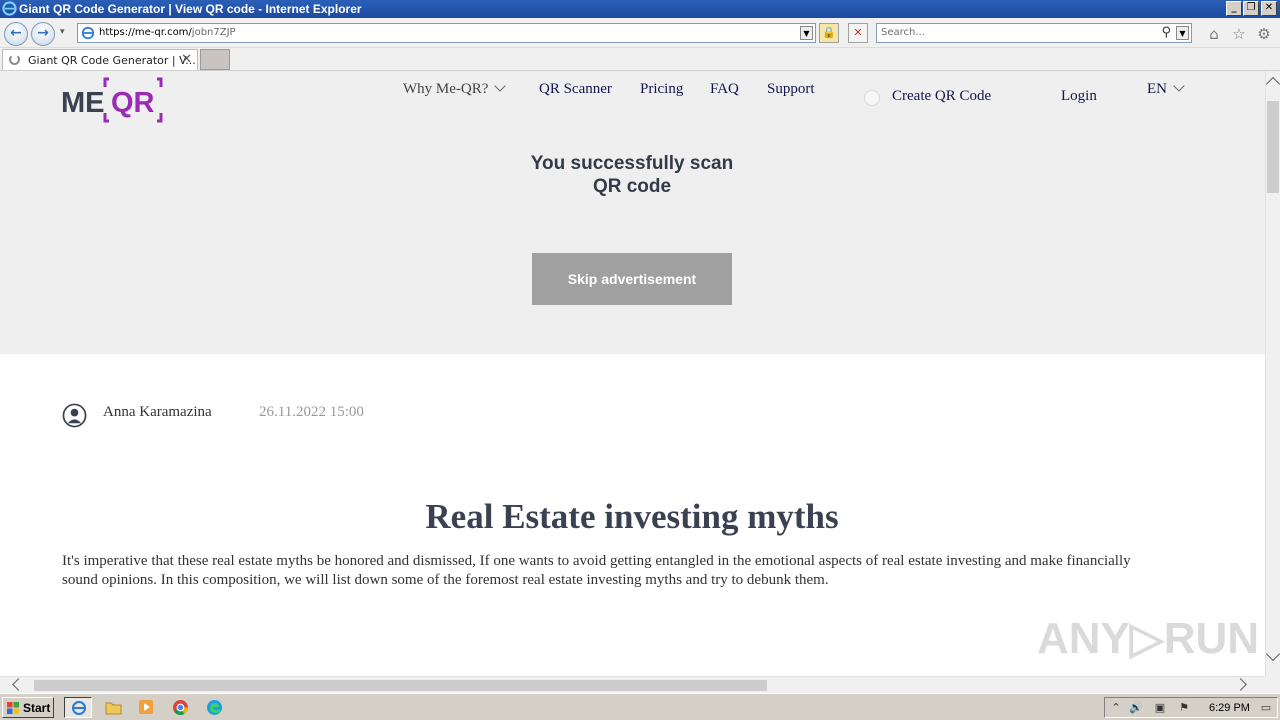  I want to click on back-button: ←, so click(16, 34).